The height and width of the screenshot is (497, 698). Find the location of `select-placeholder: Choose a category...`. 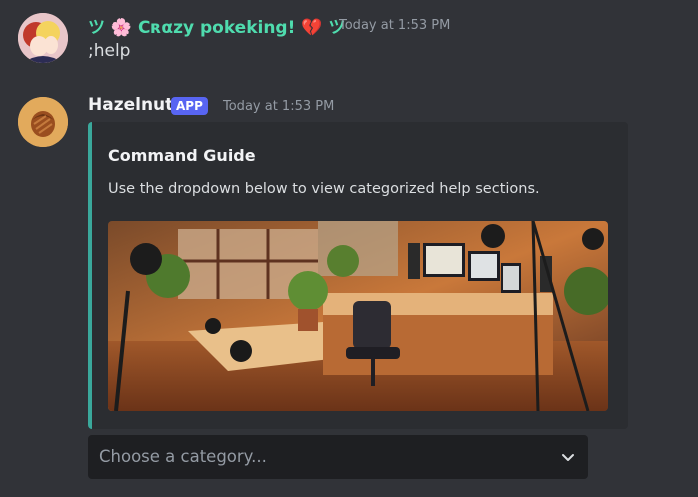

select-placeholder: Choose a category... is located at coordinates (183, 456).